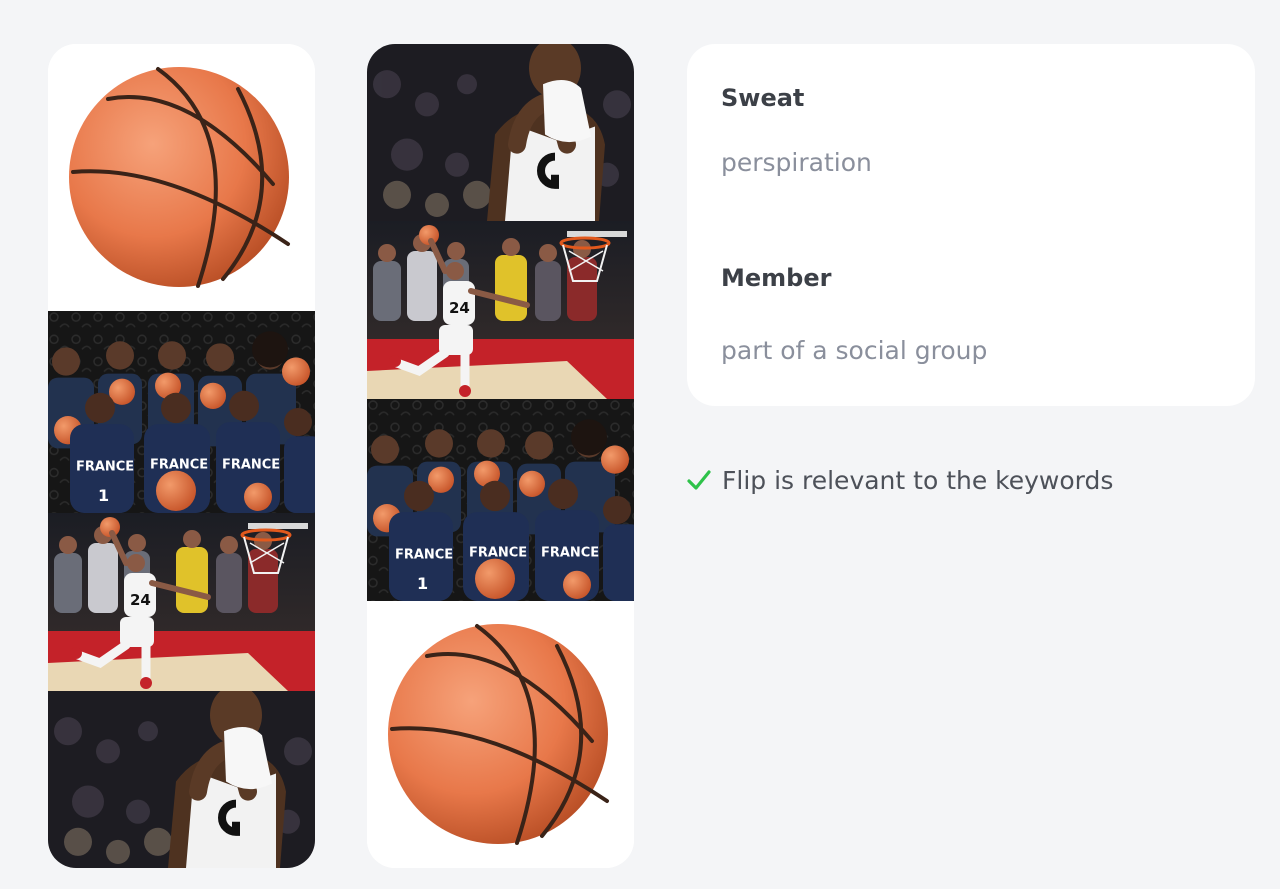 This screenshot has width=1280, height=889. What do you see at coordinates (918, 480) in the screenshot?
I see `status-text: Flip is relevant to the keywords` at bounding box center [918, 480].